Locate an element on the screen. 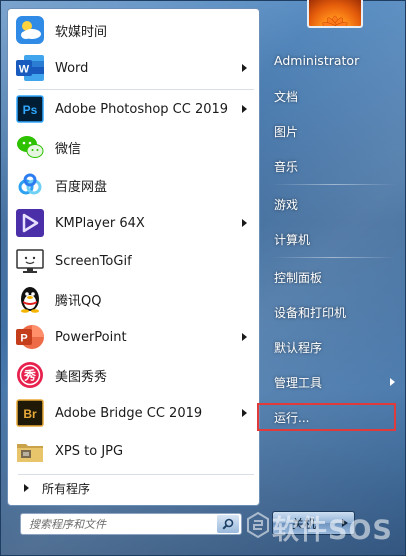 The height and width of the screenshot is (556, 406). bridge-icon: Br is located at coordinates (30, 413).